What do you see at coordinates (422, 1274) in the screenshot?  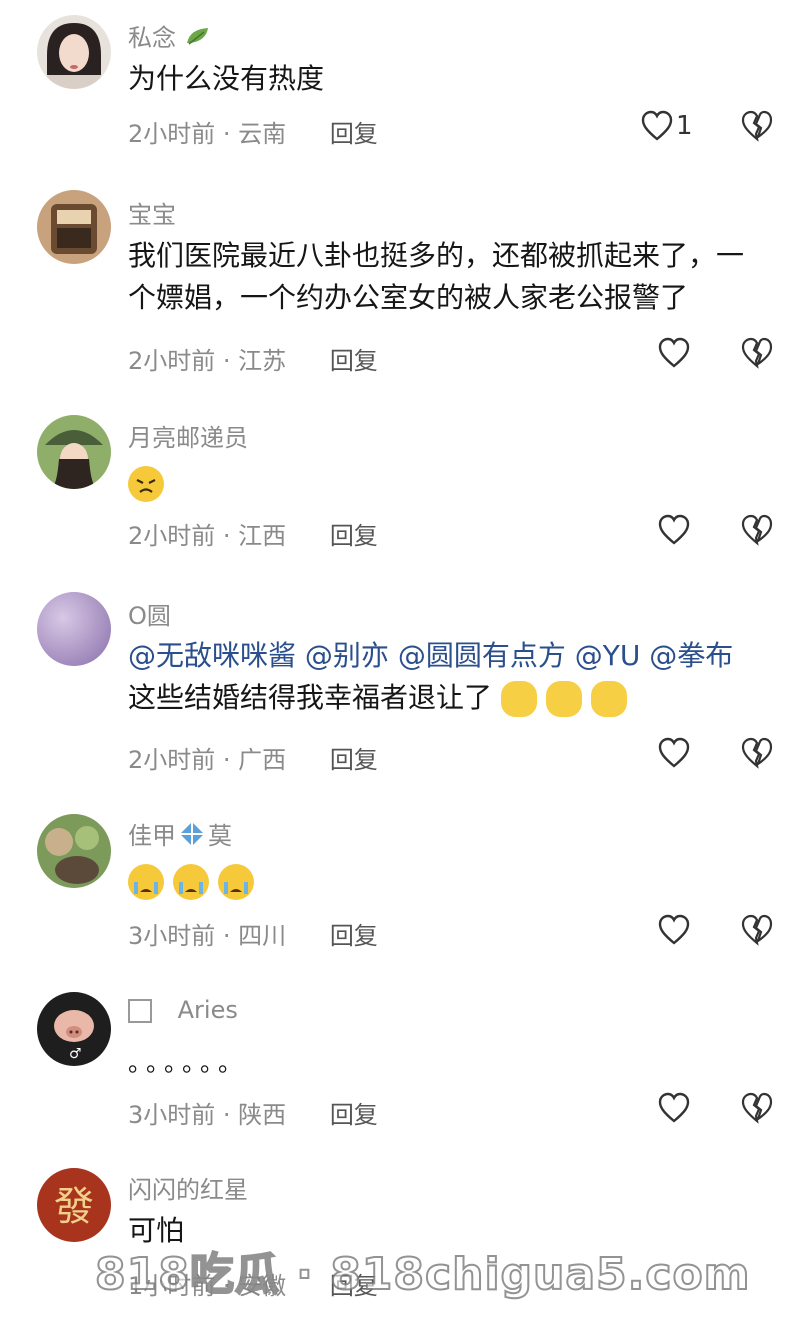 I see `watermark-text: 818吃瓜 · 818chigua5.com` at bounding box center [422, 1274].